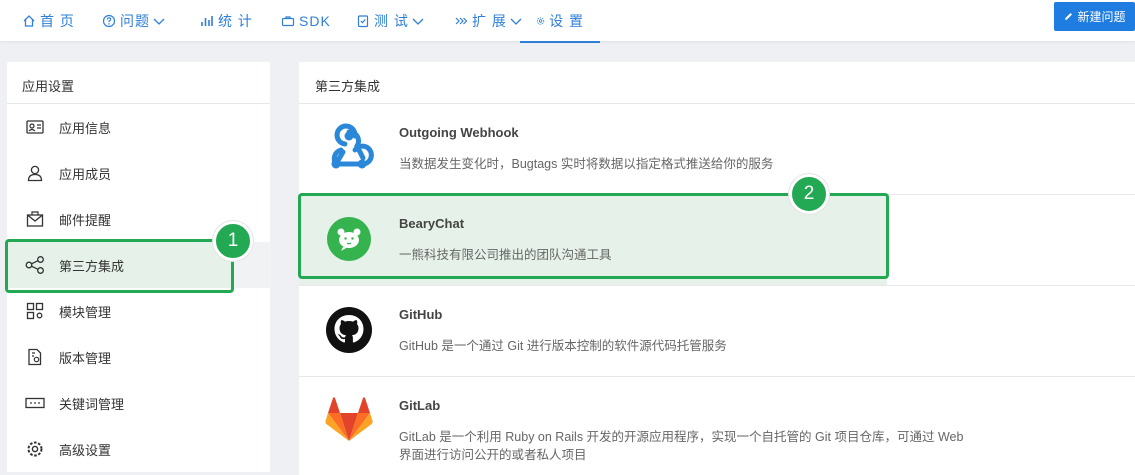 This screenshot has height=475, width=1135. I want to click on pencil-icon, so click(1069, 16).